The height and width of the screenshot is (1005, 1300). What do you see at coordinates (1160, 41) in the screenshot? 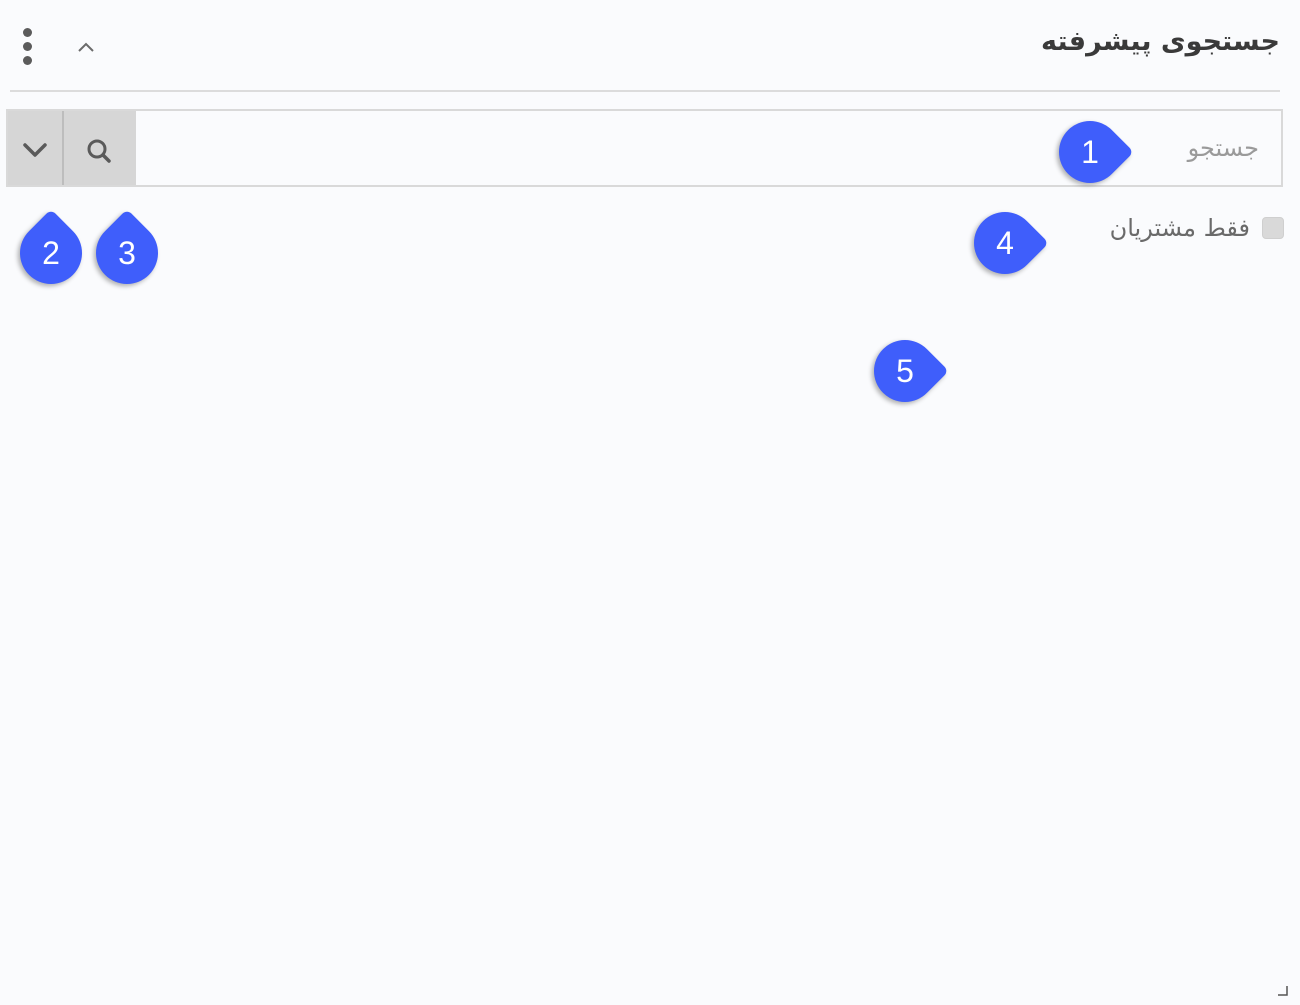
I see `panel-title: جستجوی پیشرفته` at bounding box center [1160, 41].